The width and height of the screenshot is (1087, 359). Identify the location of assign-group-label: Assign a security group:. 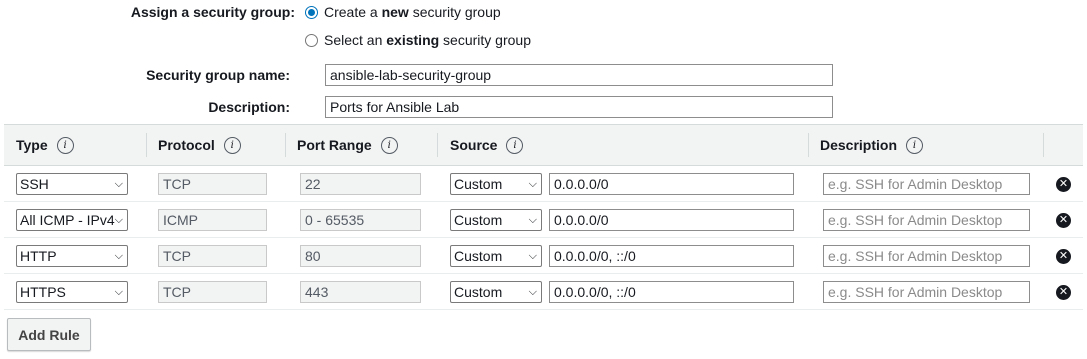
(212, 12).